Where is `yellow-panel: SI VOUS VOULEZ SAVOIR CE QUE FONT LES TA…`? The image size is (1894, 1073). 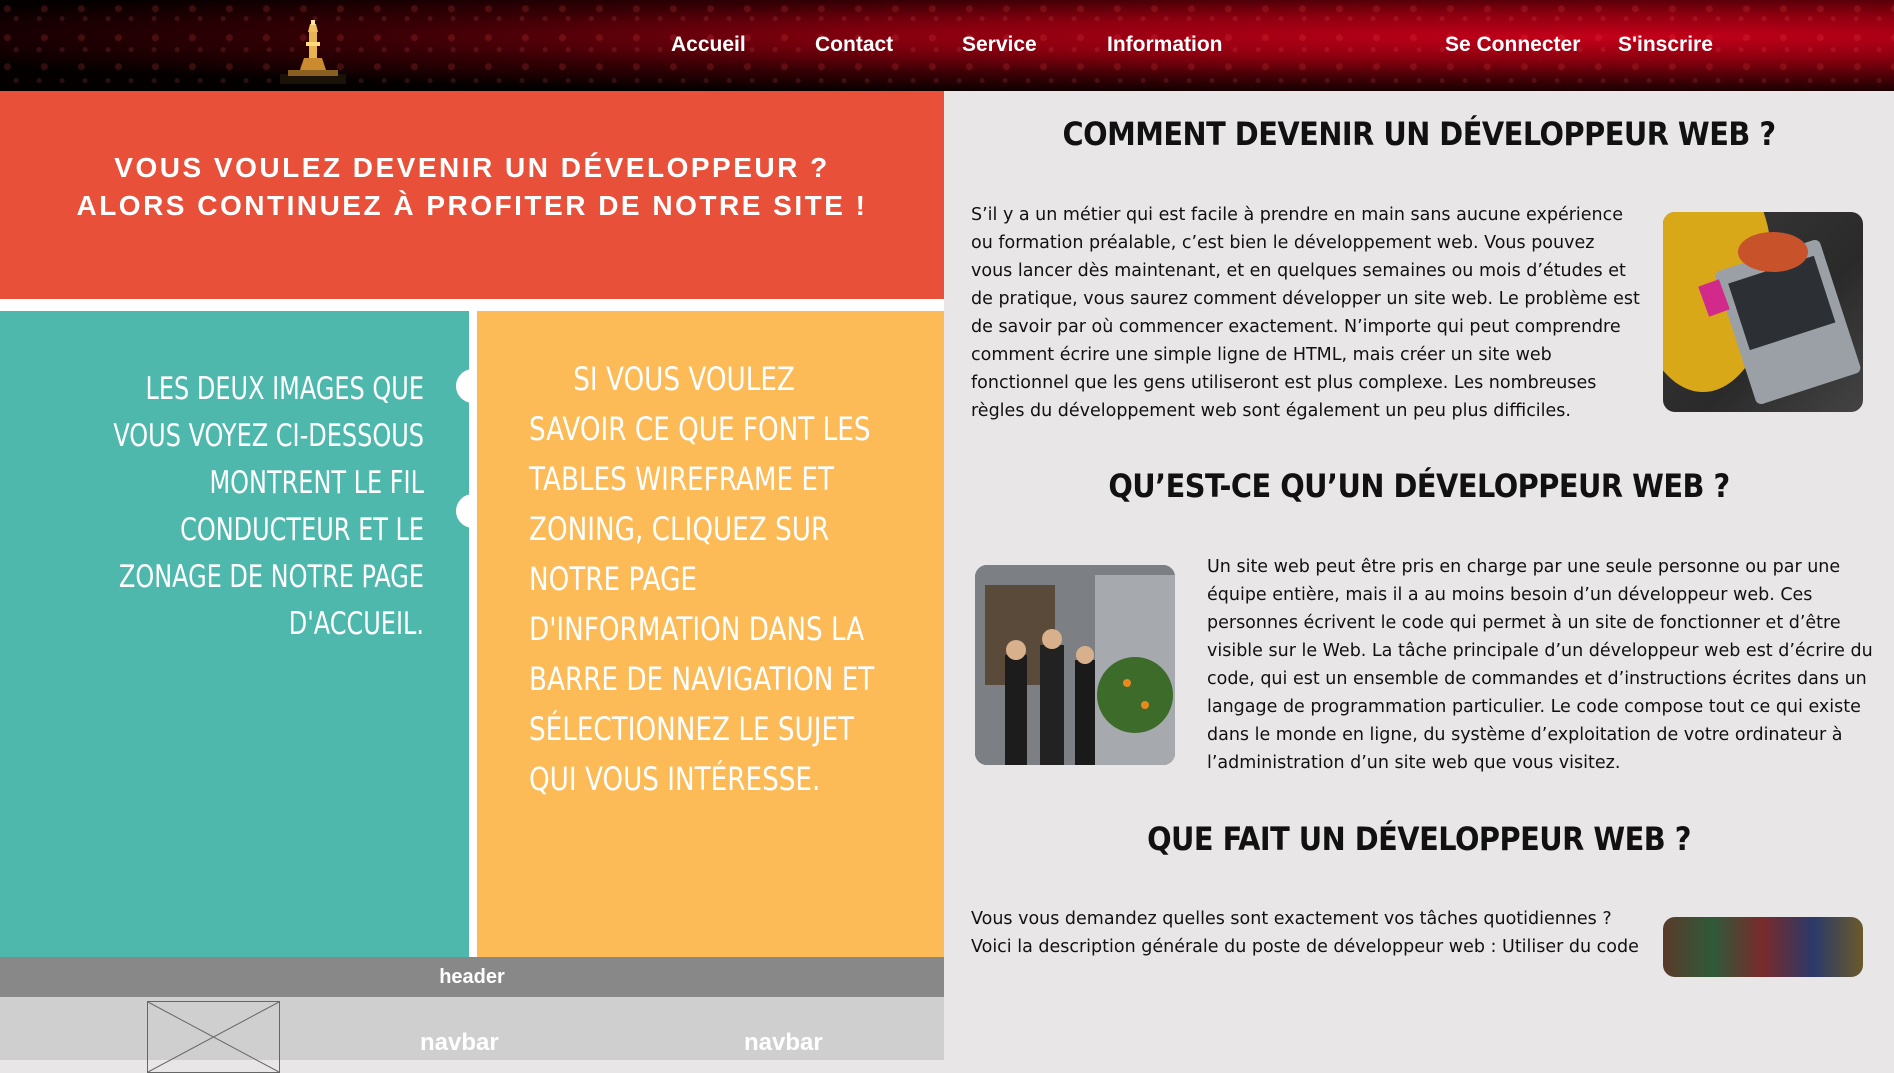
yellow-panel: SI VOUS VOULEZ SAVOIR CE QUE FONT LES TA… is located at coordinates (710, 634).